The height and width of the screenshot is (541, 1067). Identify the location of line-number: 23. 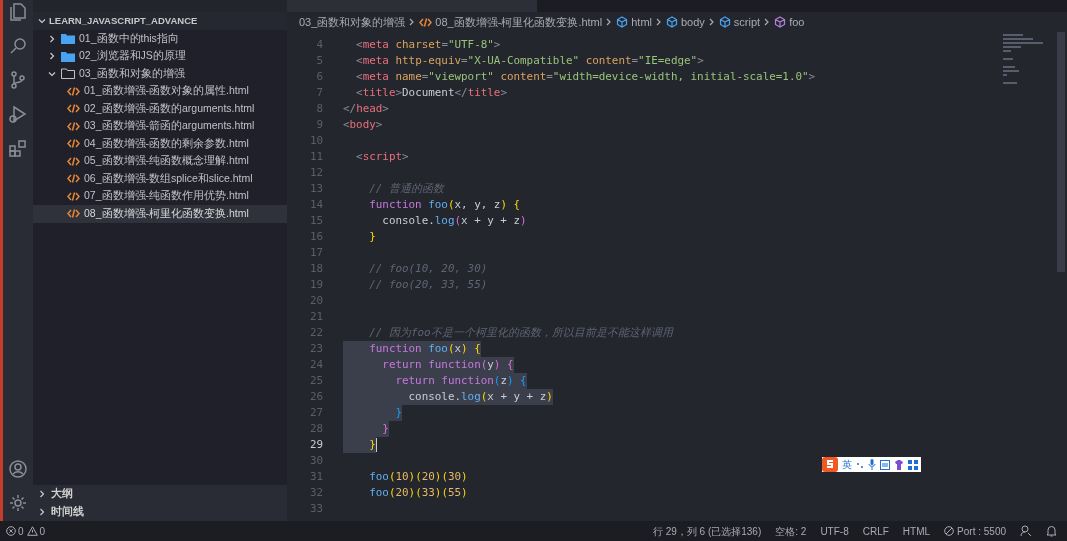
(315, 348).